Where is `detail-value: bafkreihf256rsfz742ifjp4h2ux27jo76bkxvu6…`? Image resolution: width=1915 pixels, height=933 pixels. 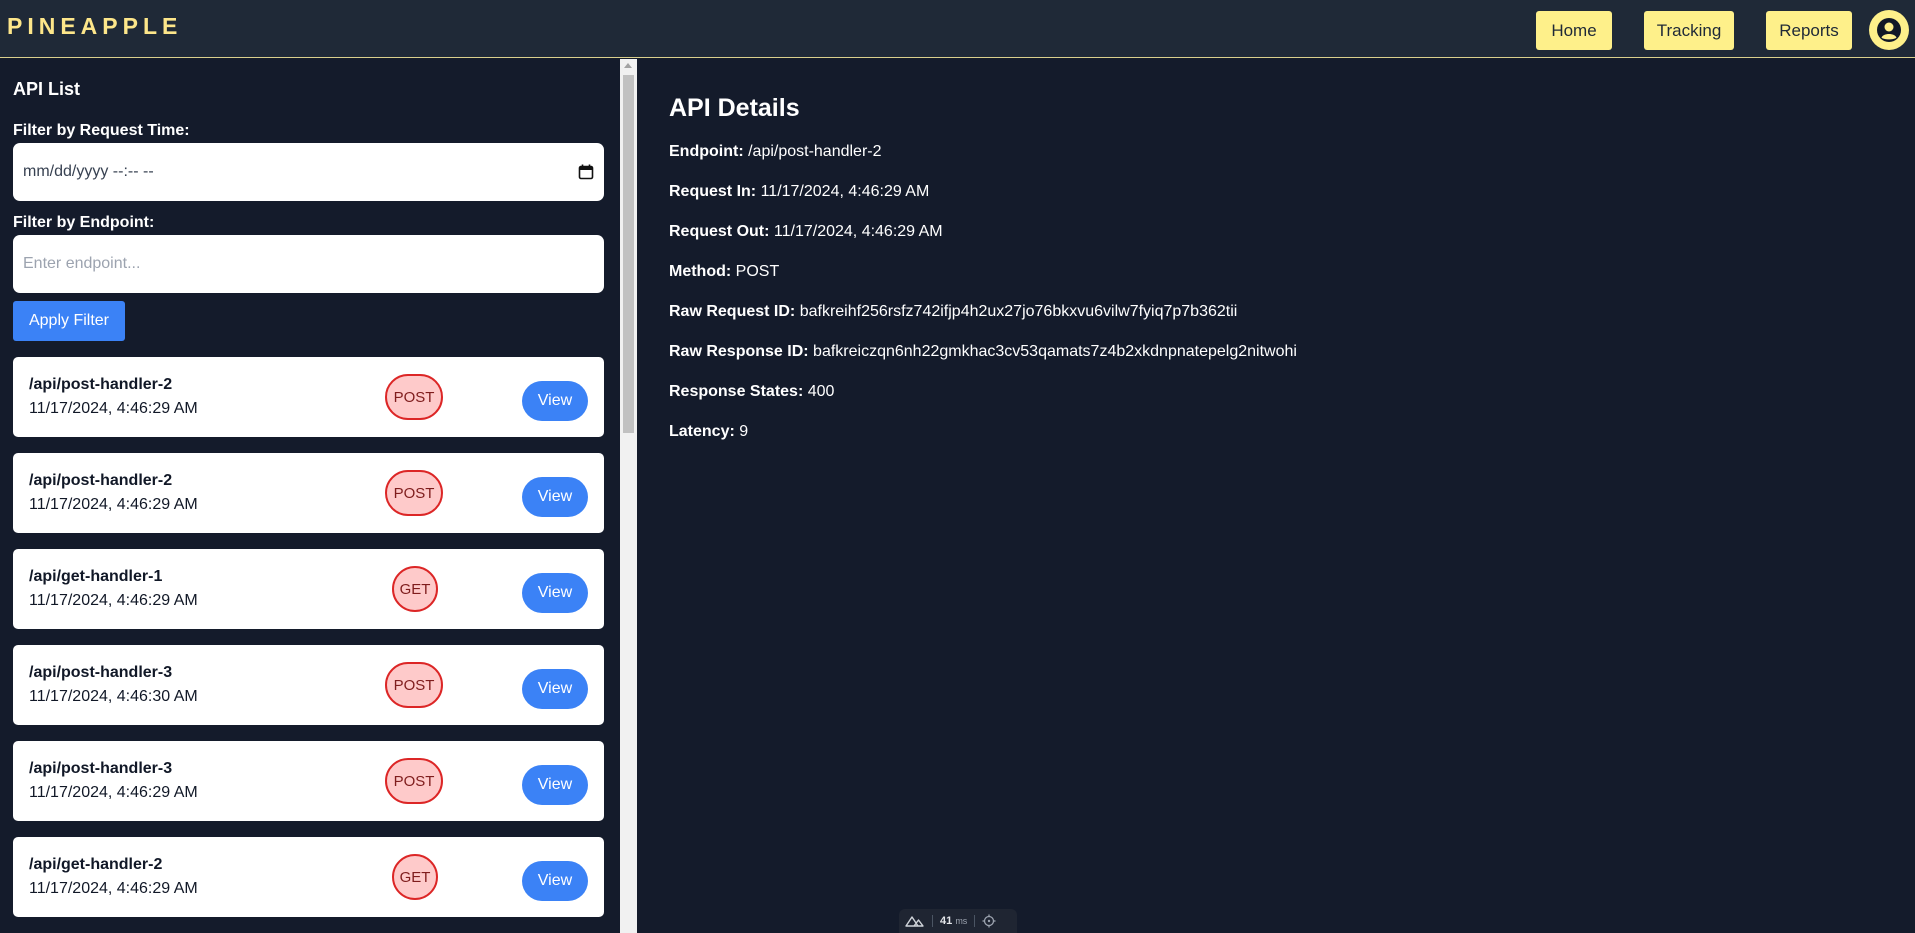
detail-value: bafkreihf256rsfz742ifjp4h2ux27jo76bkxvu6… is located at coordinates (1018, 311).